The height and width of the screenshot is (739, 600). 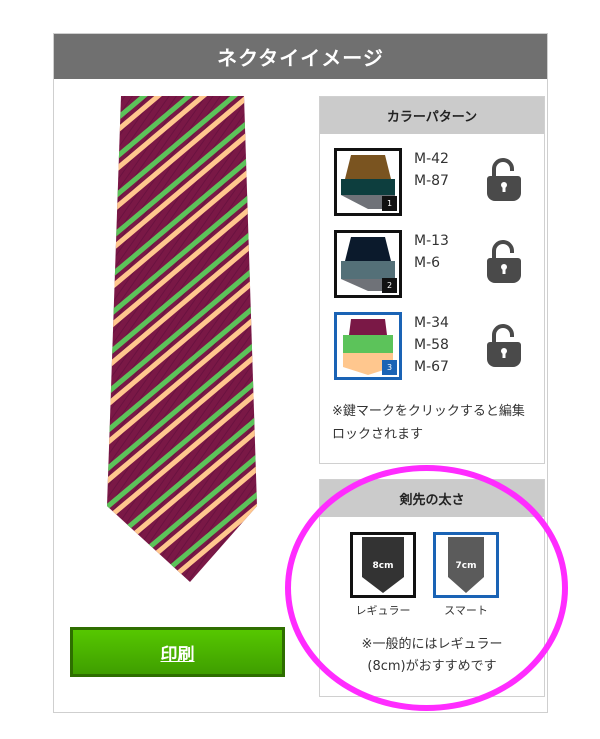 I want to click on page-title: ネクタイイメージ, so click(x=300, y=58).